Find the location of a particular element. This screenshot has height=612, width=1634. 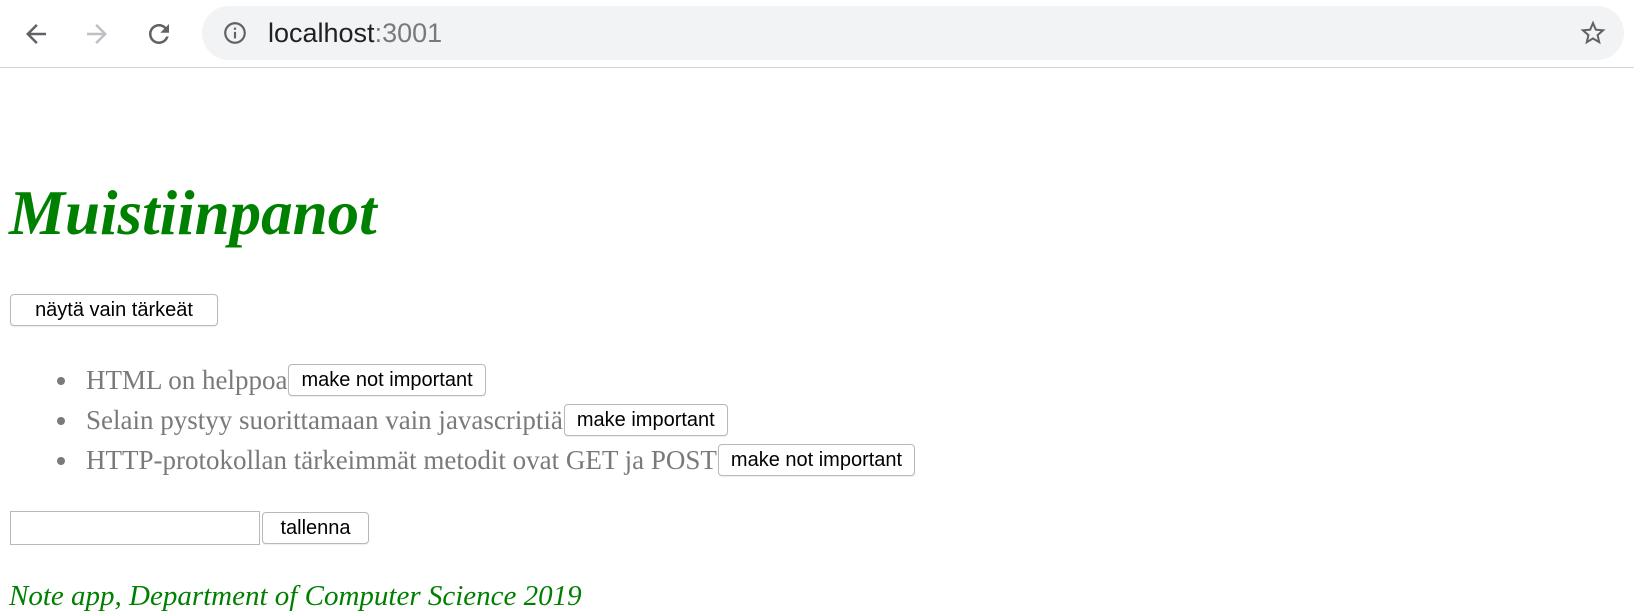

browser-toolbar: localhost:3001 is located at coordinates (817, 34).